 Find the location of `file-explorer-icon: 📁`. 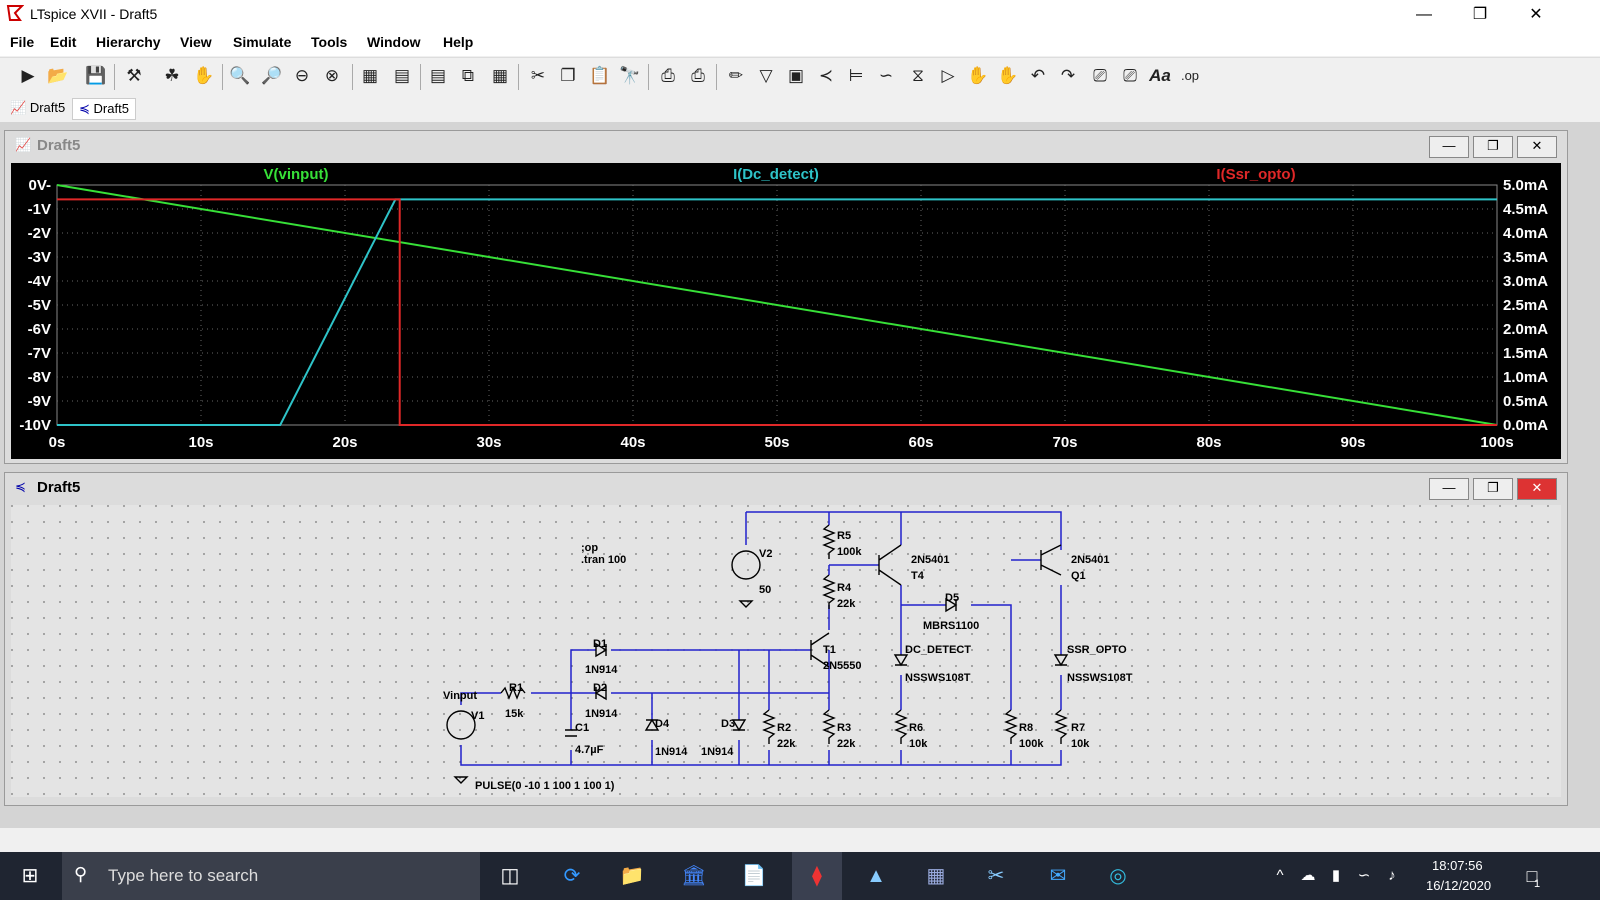

file-explorer-icon: 📁 is located at coordinates (632, 876).